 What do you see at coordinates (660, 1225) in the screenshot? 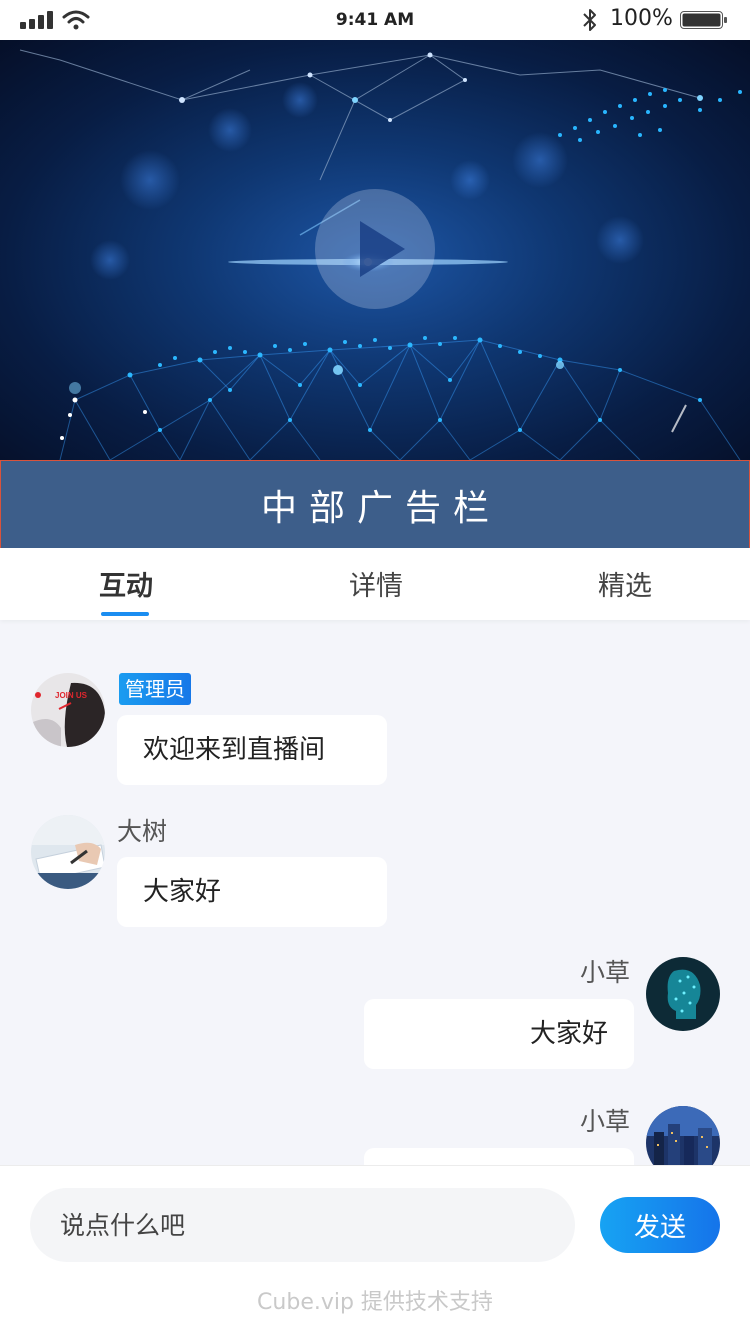
I see `send-button: 发送` at bounding box center [660, 1225].